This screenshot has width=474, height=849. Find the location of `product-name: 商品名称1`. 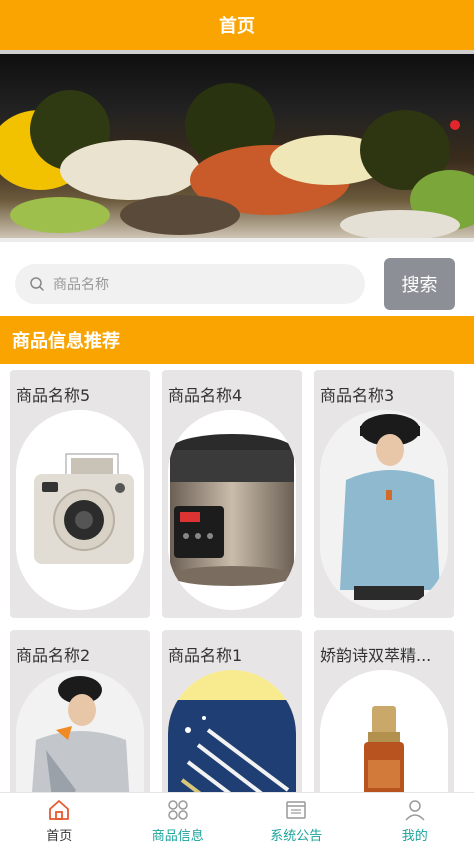

product-name: 商品名称1 is located at coordinates (205, 655).